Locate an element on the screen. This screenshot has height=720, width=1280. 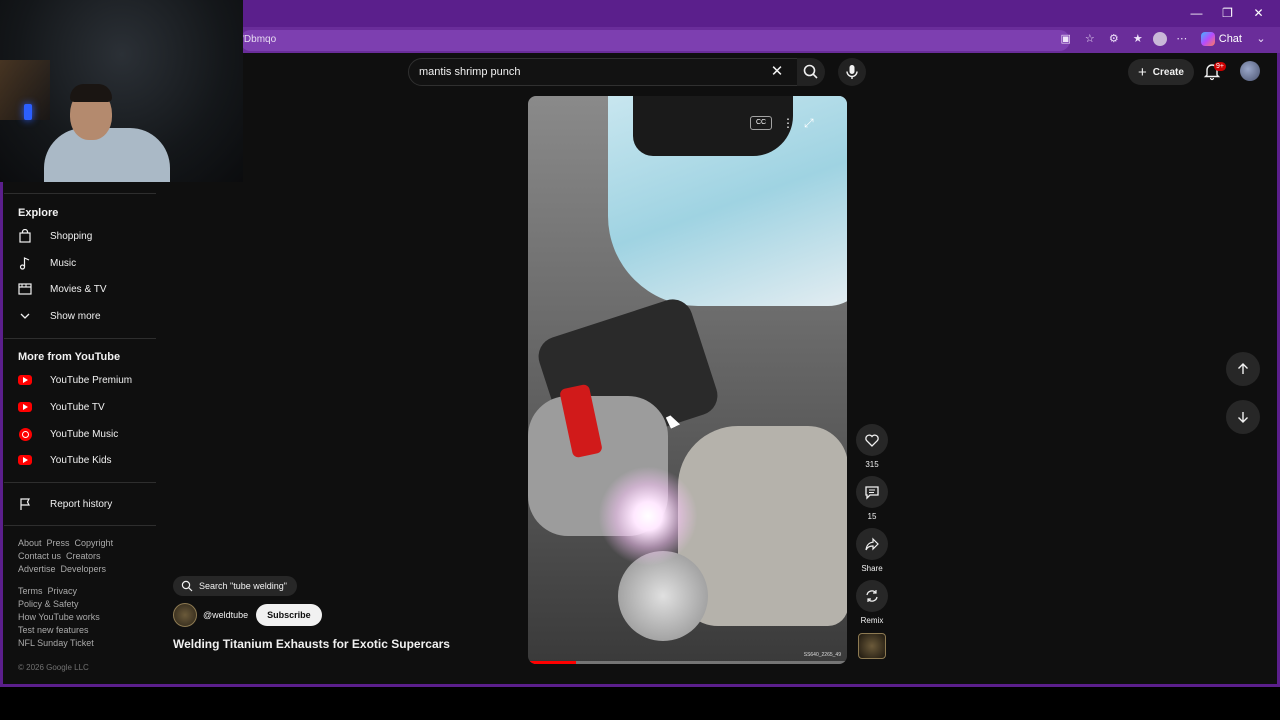
fullscreen-icon: ⤢ is located at coordinates (809, 123).